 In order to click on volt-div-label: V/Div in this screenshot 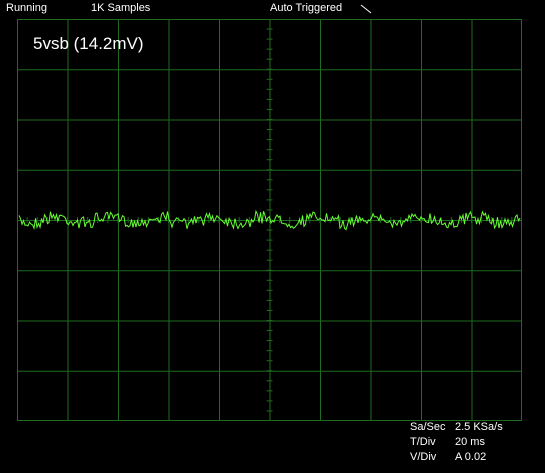, I will do `click(423, 457)`.